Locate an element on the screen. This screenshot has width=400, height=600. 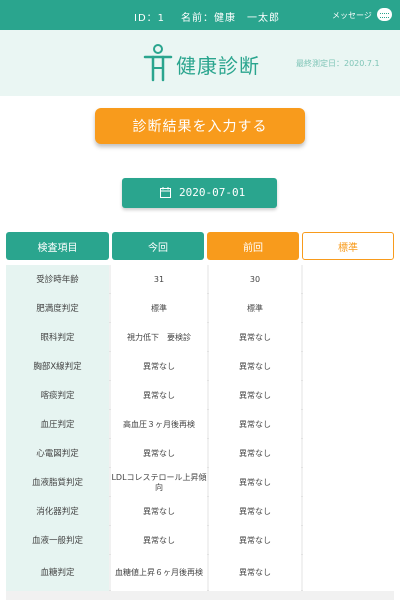
row-current-value: 31 is located at coordinates (159, 279).